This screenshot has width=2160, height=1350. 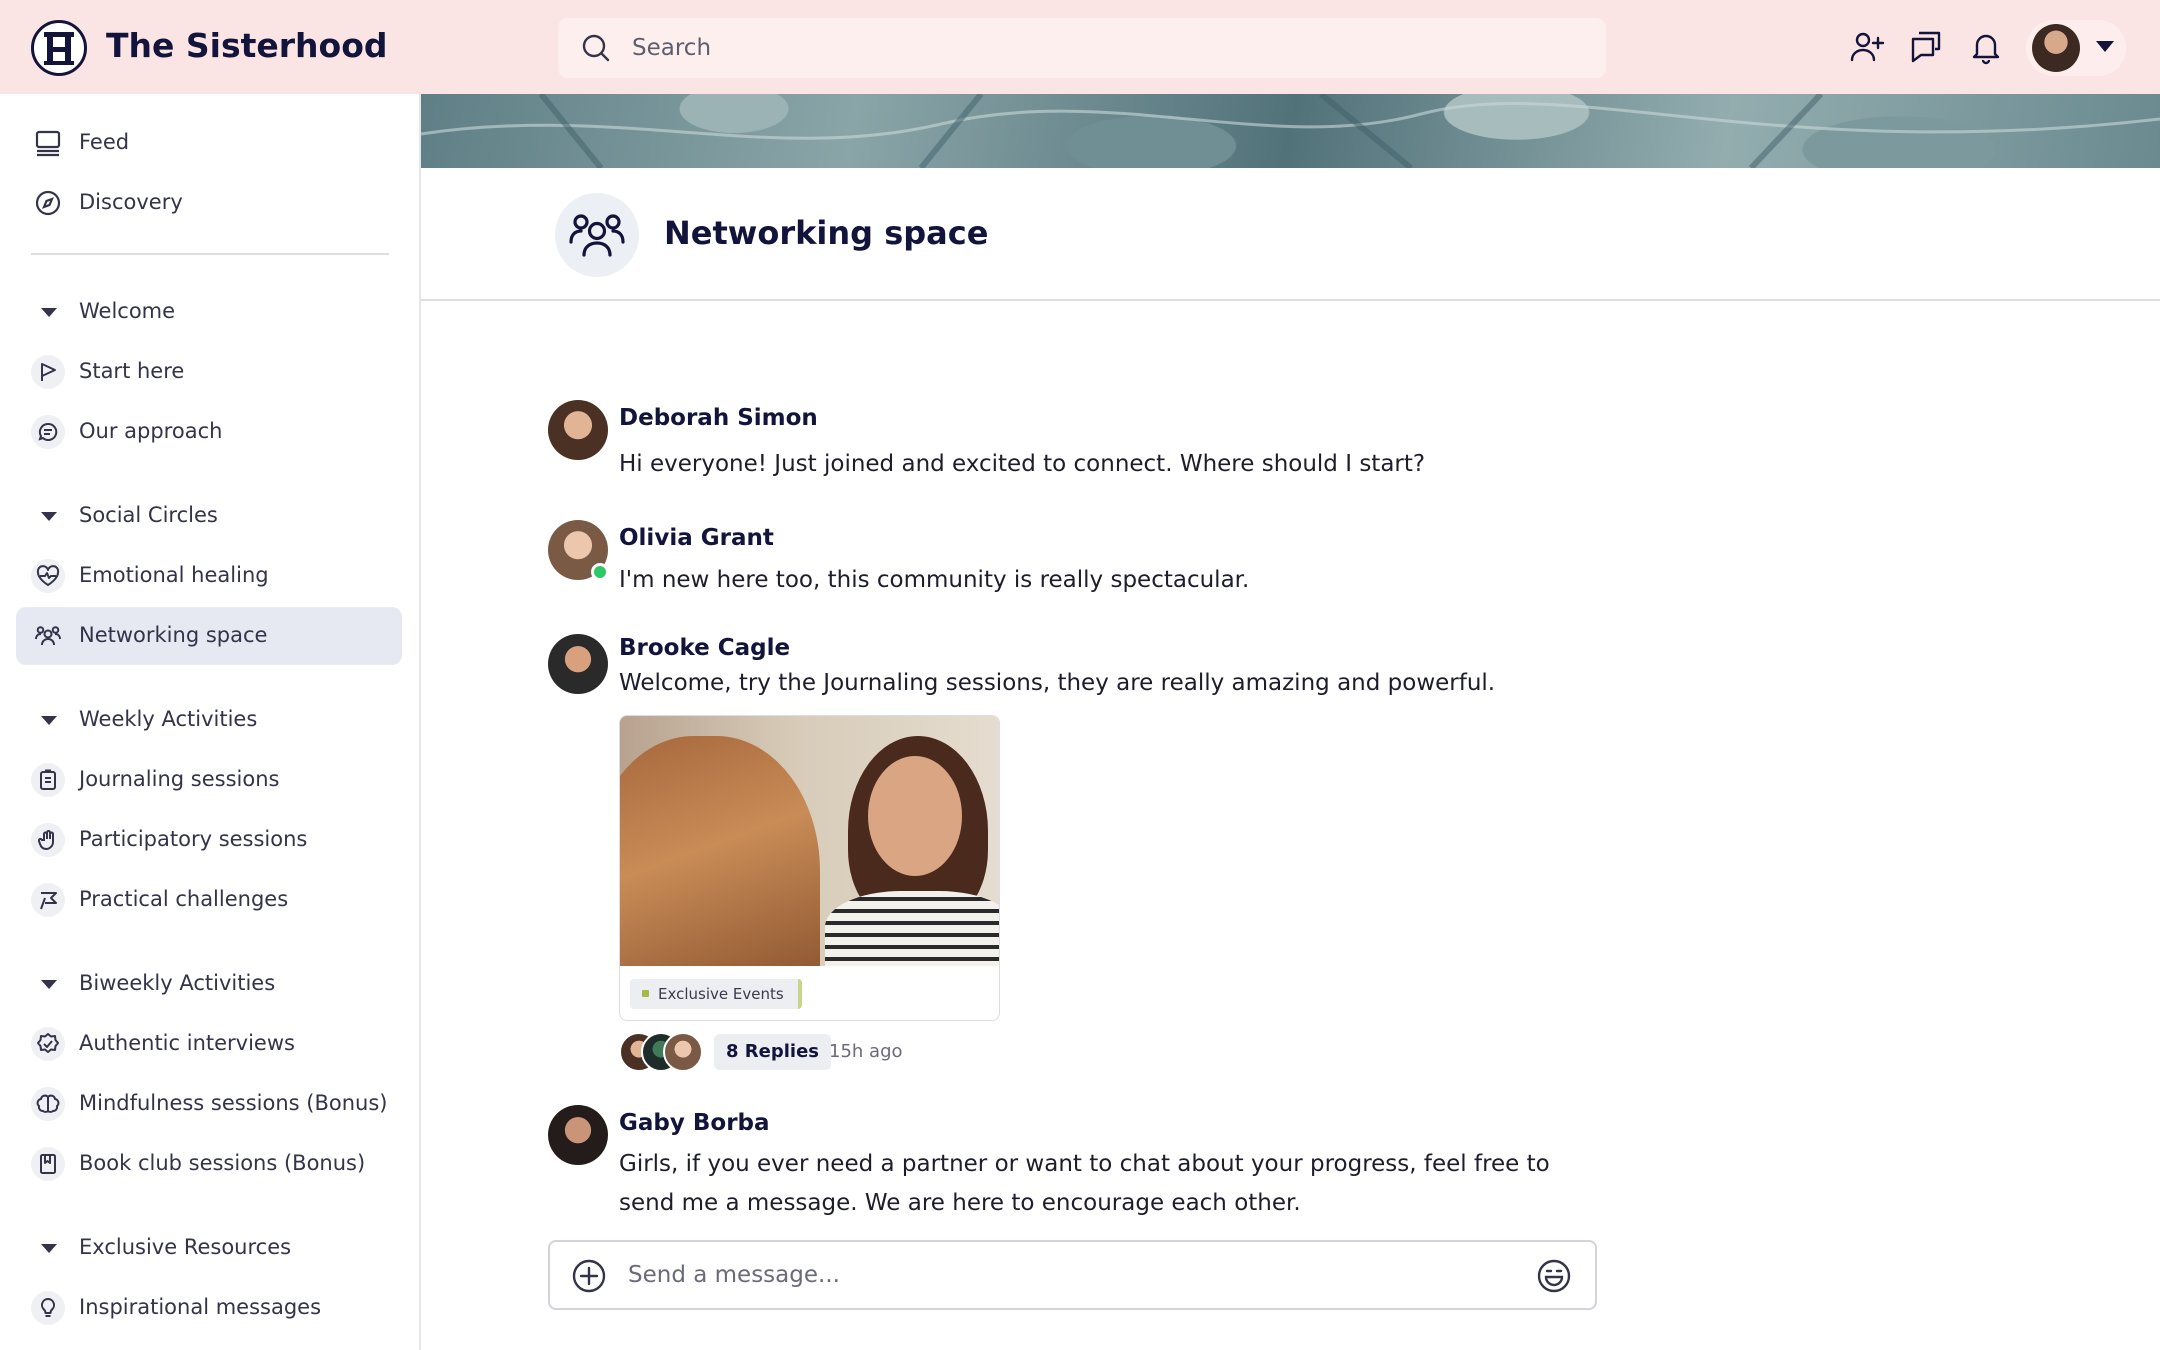 I want to click on post-attachment-card: Exclusive Events, so click(x=809, y=868).